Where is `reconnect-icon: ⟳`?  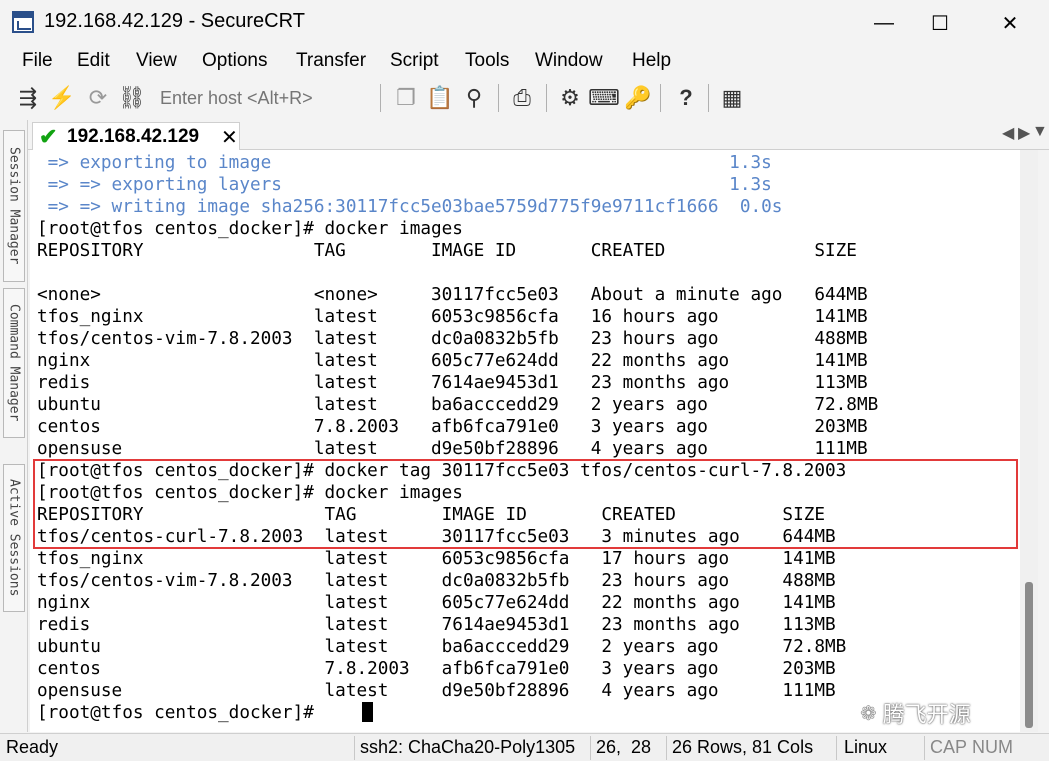 reconnect-icon: ⟳ is located at coordinates (98, 98).